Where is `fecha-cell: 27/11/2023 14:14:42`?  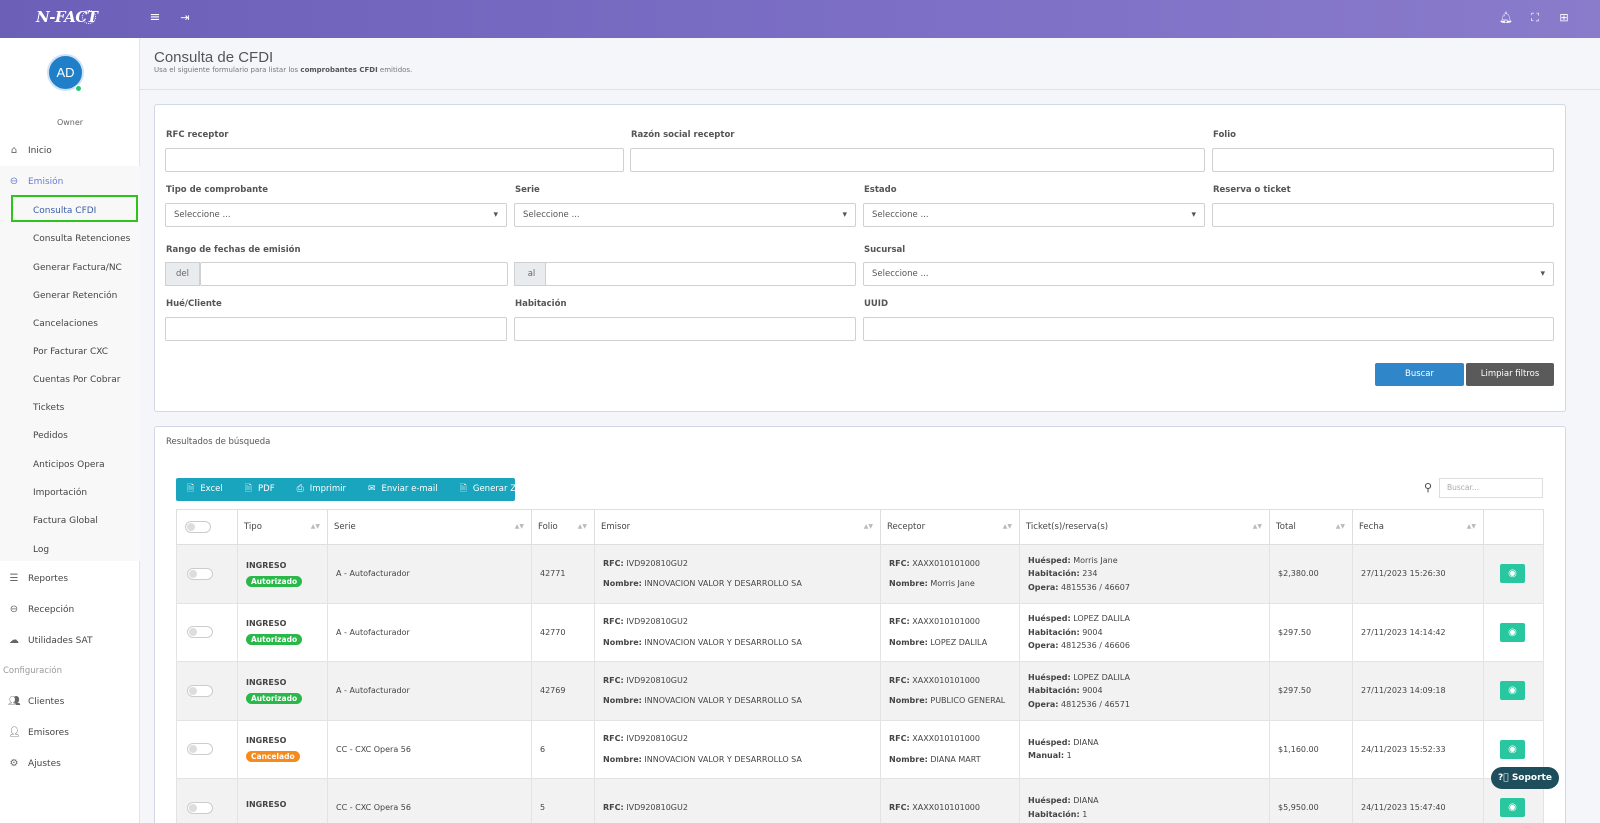
fecha-cell: 27/11/2023 14:14:42 is located at coordinates (1418, 632).